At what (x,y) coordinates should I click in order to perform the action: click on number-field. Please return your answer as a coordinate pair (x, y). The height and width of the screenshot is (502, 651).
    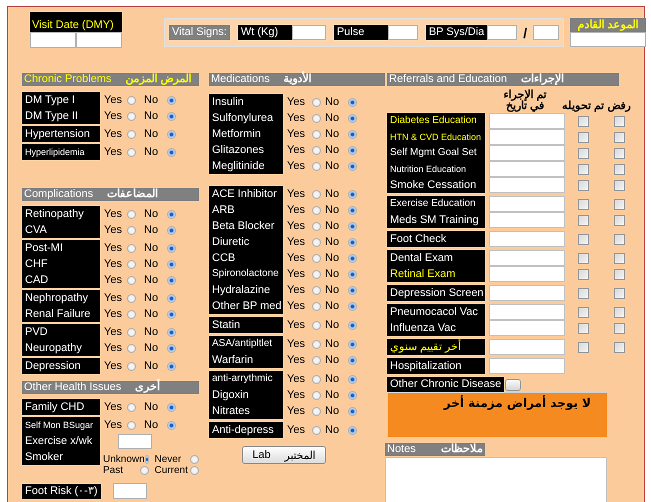
    Looking at the image, I should click on (135, 441).